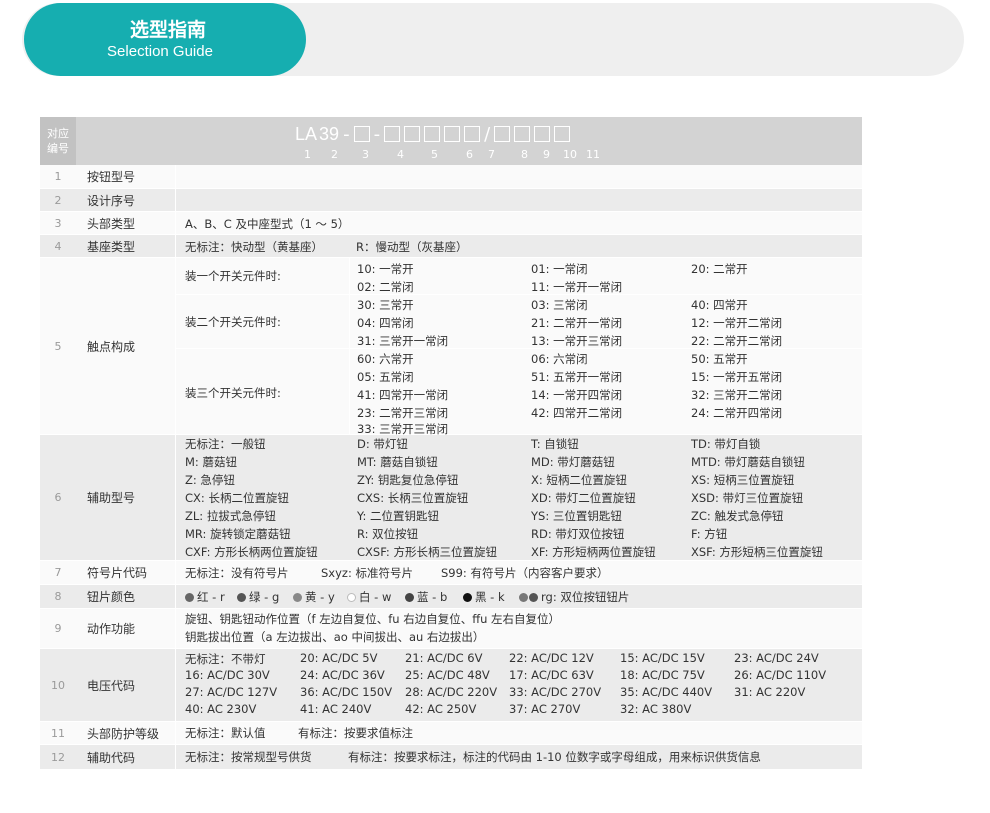 This screenshot has height=813, width=990. What do you see at coordinates (573, 462) in the screenshot?
I see `aux-item: MD: 带灯蘑菇钮` at bounding box center [573, 462].